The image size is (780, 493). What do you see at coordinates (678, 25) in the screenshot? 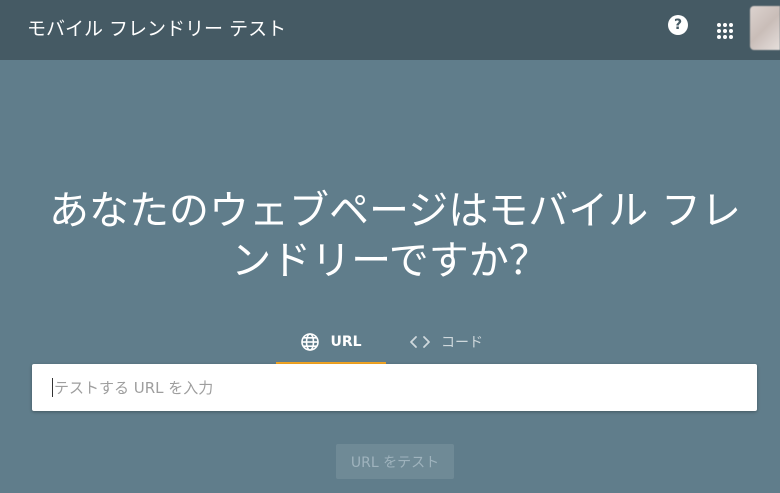
I see `help-icon: ?` at bounding box center [678, 25].